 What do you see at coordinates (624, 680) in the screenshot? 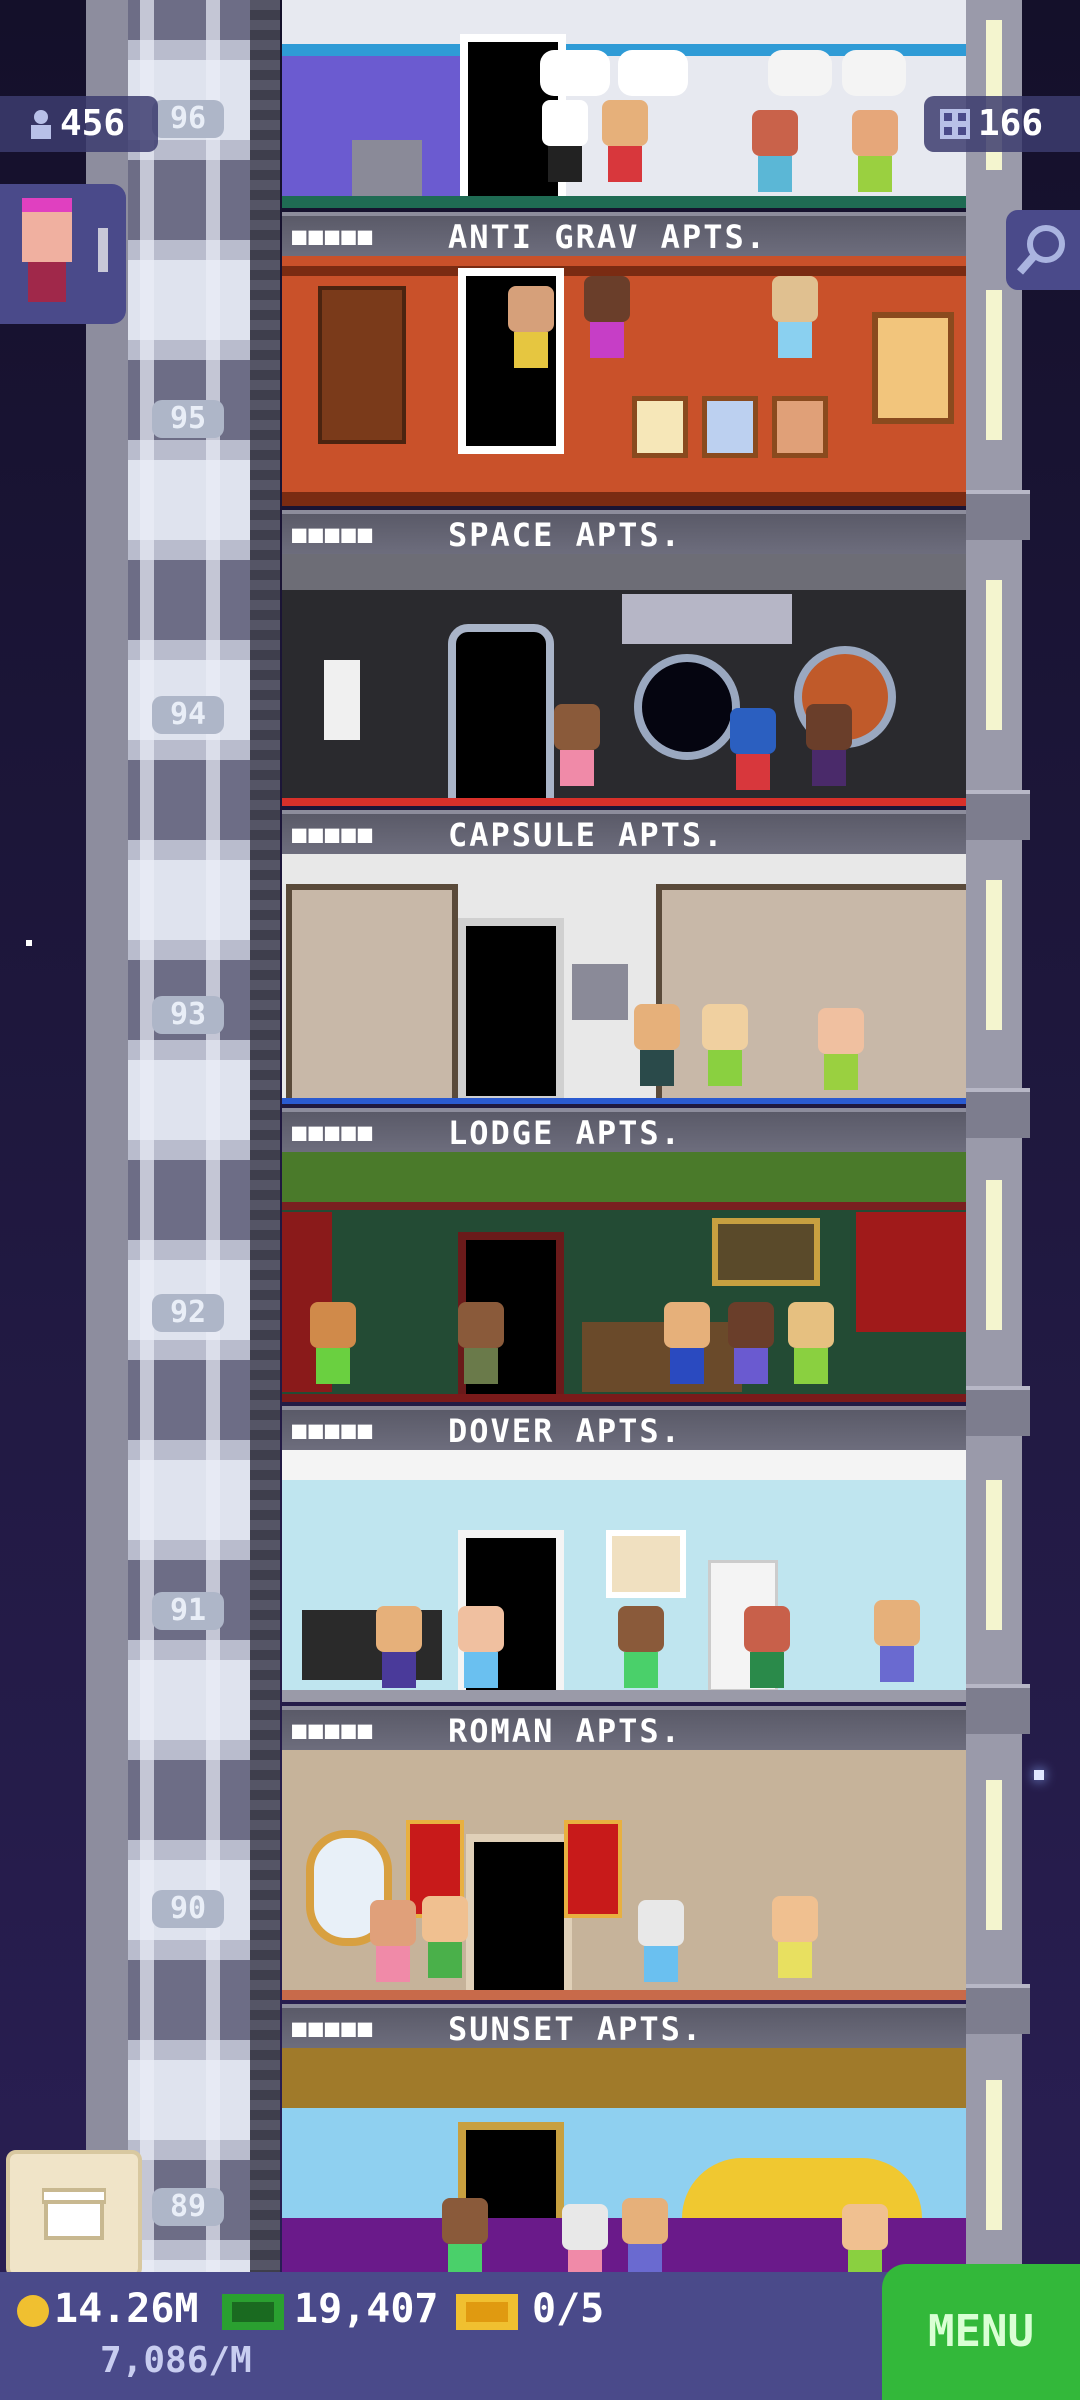
I see `floor-94-room` at bounding box center [624, 680].